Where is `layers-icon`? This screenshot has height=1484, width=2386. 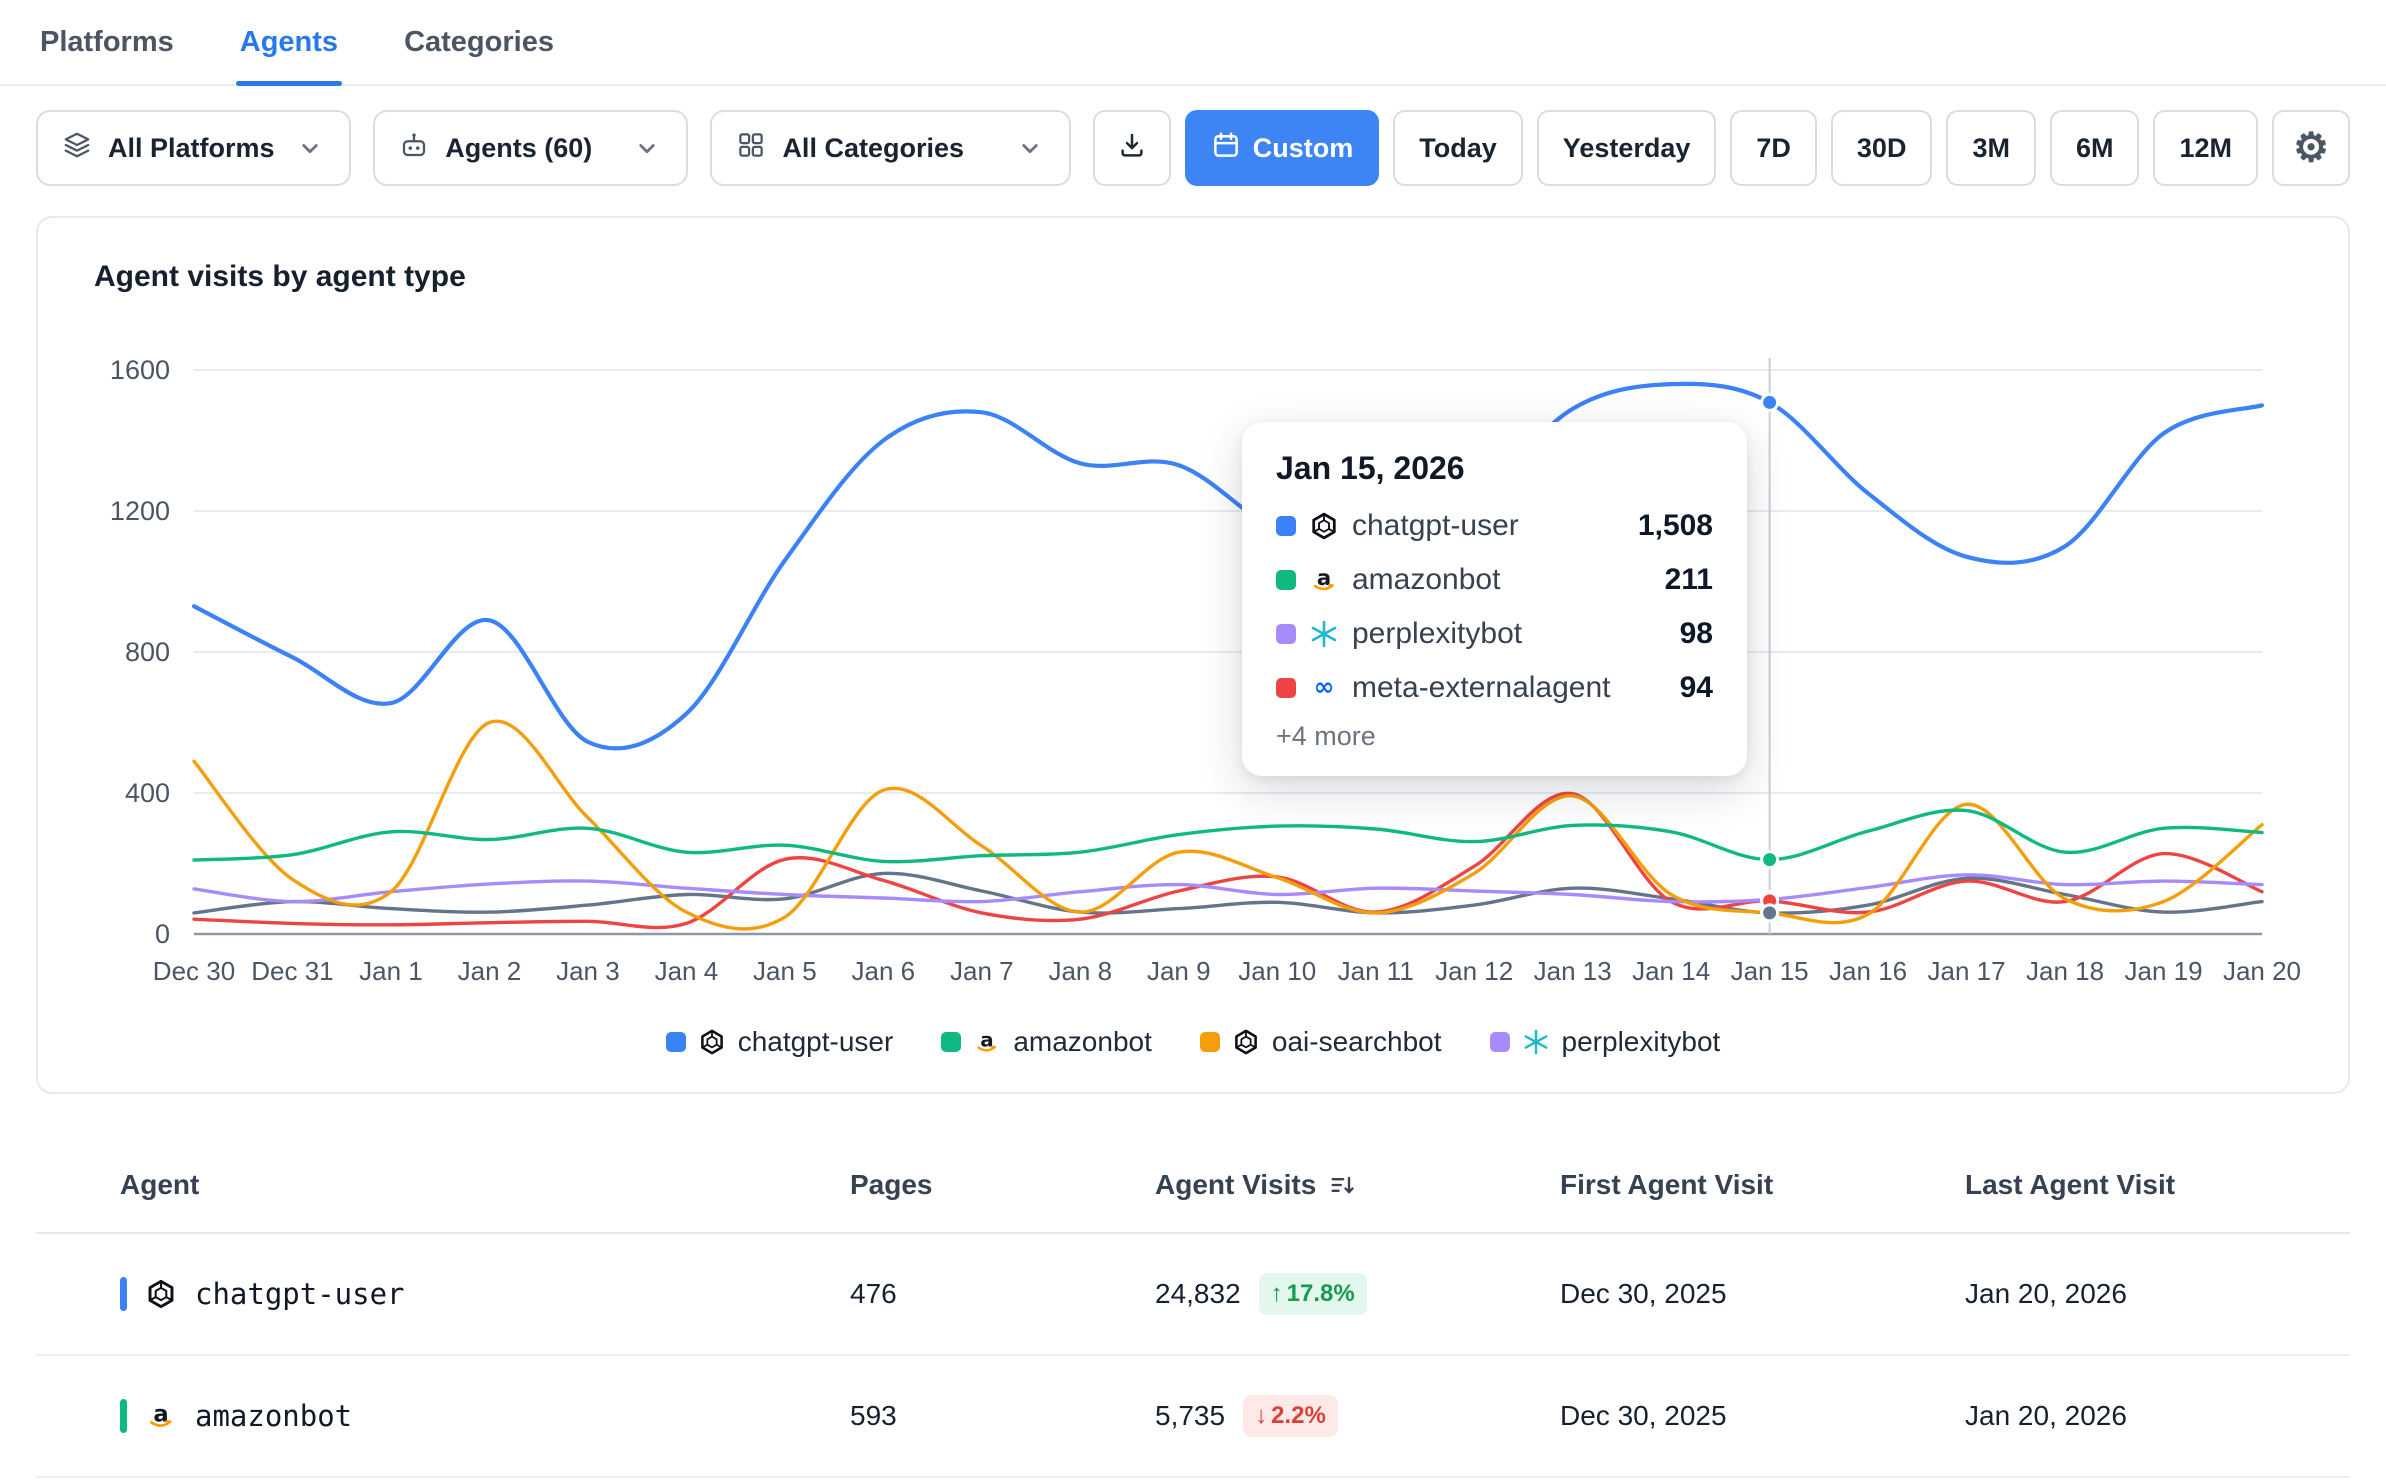
layers-icon is located at coordinates (77, 144).